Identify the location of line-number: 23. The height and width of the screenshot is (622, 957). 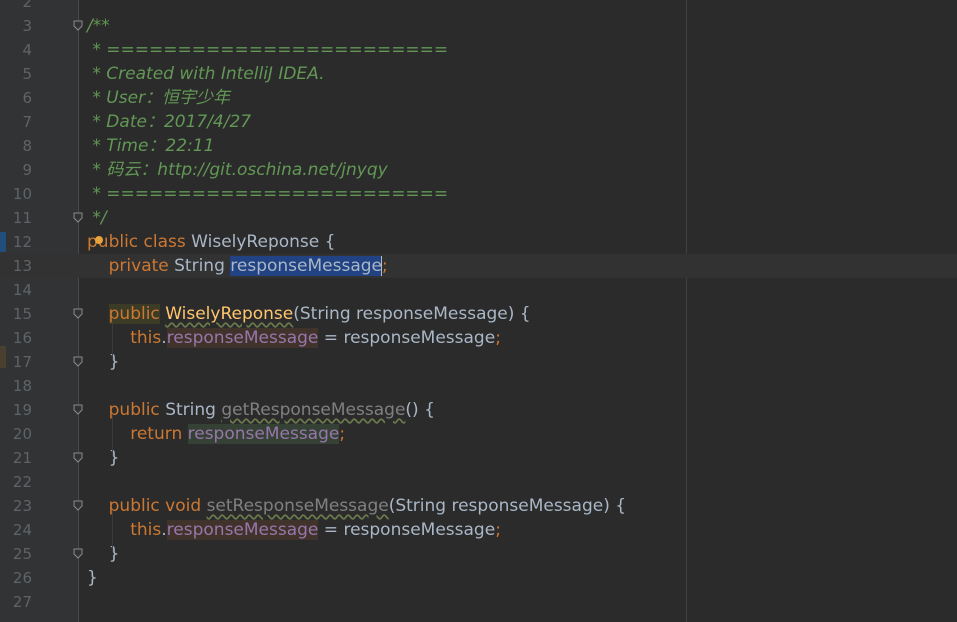
(22, 506).